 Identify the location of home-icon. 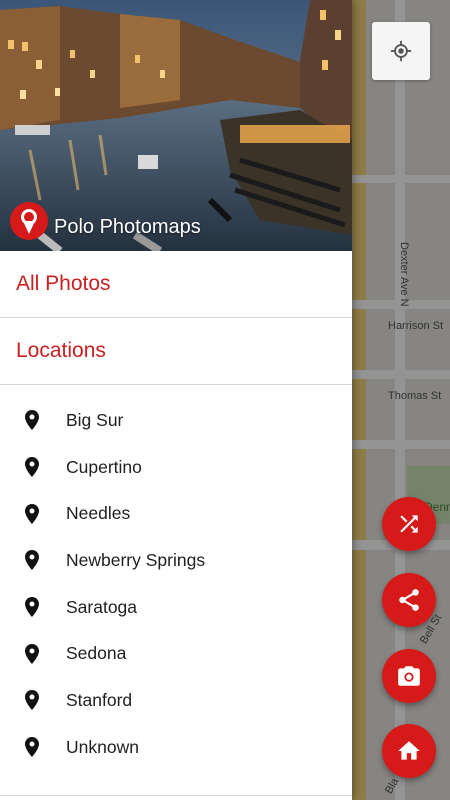
(409, 750).